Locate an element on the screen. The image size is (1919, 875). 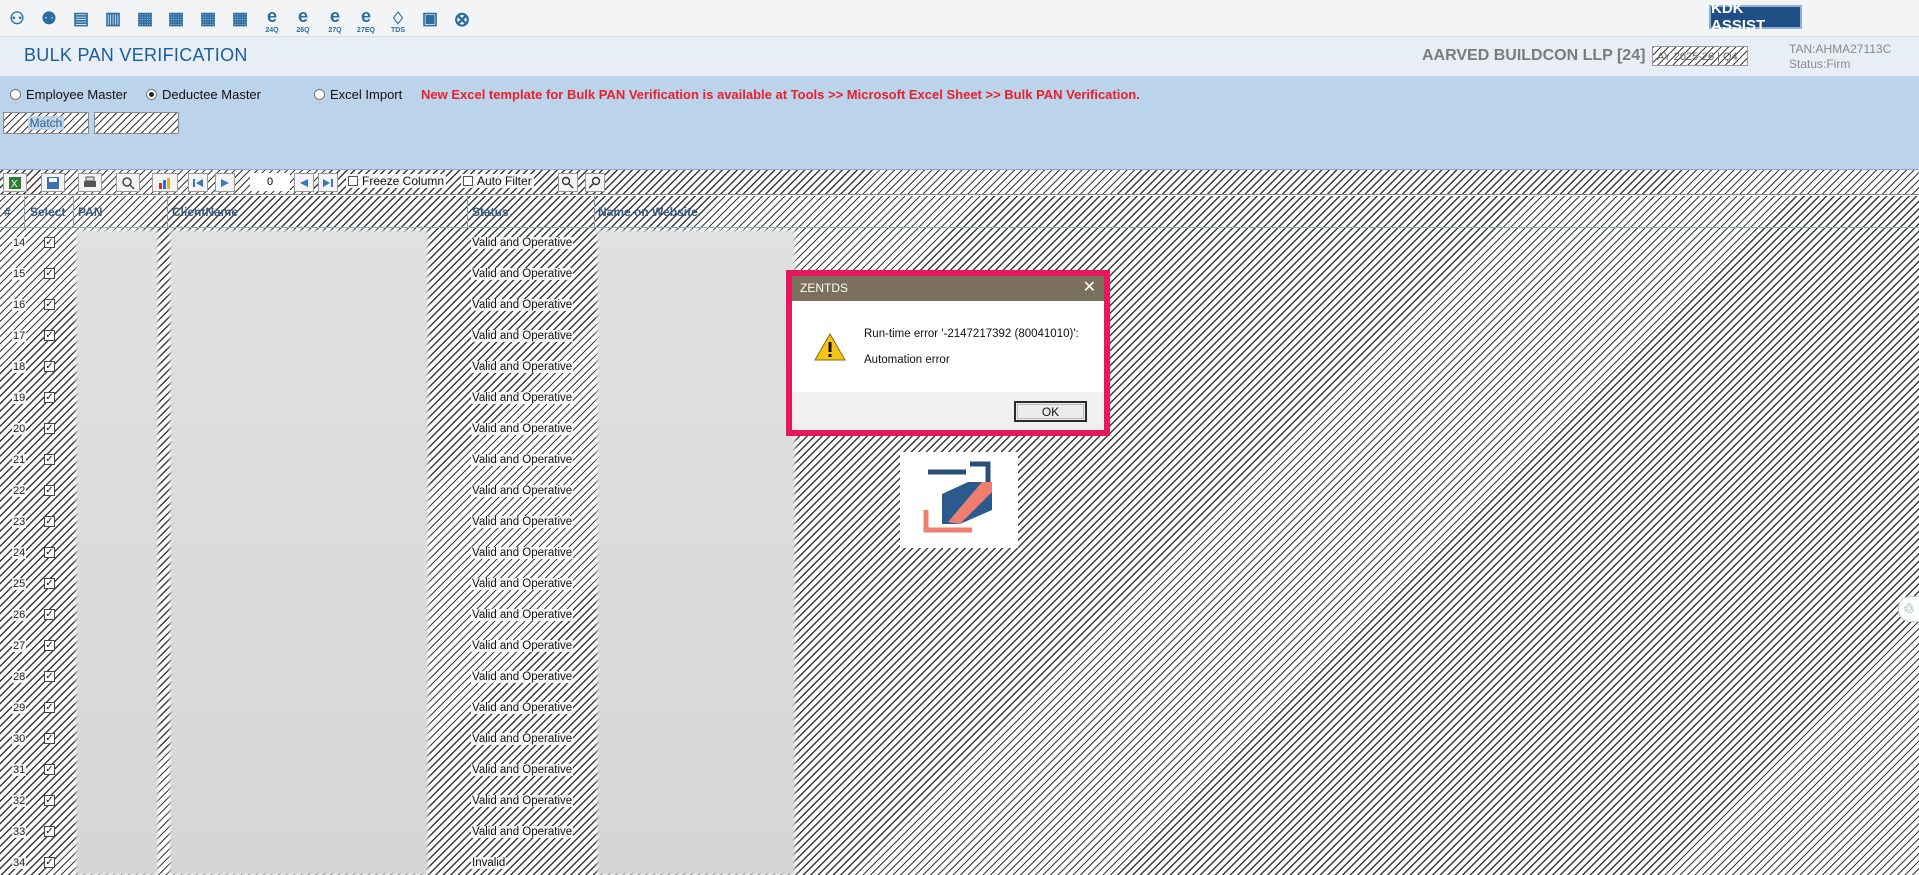
table-row: 14 ✓ Valid and Operative is located at coordinates (400, 243).